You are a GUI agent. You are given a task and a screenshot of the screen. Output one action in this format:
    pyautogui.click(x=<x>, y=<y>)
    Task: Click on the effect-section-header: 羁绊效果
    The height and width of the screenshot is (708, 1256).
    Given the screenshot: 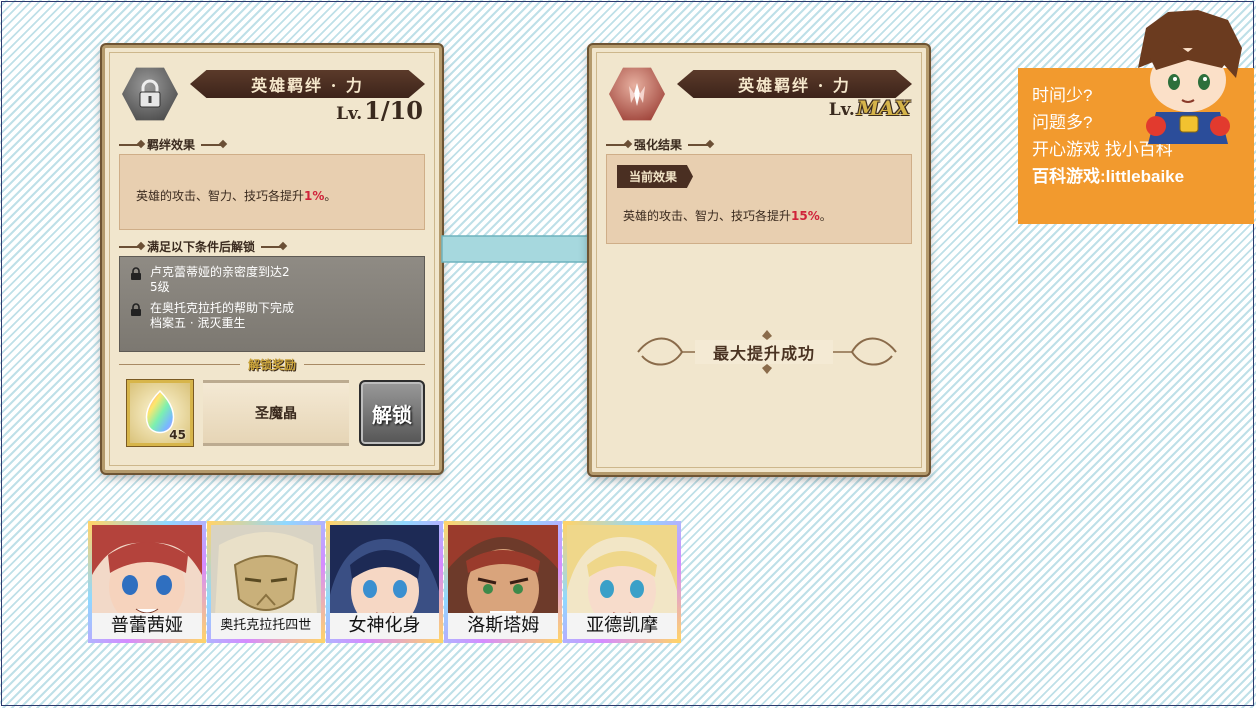 What is the action you would take?
    pyautogui.click(x=171, y=144)
    